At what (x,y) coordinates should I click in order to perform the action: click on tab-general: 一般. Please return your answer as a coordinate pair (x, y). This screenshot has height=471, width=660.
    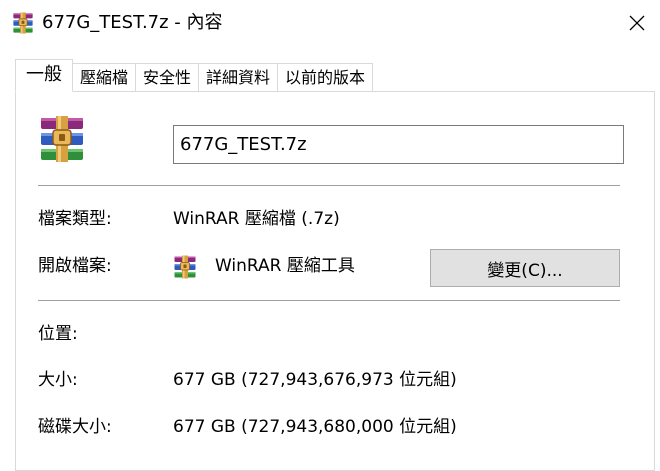
    Looking at the image, I should click on (44, 75).